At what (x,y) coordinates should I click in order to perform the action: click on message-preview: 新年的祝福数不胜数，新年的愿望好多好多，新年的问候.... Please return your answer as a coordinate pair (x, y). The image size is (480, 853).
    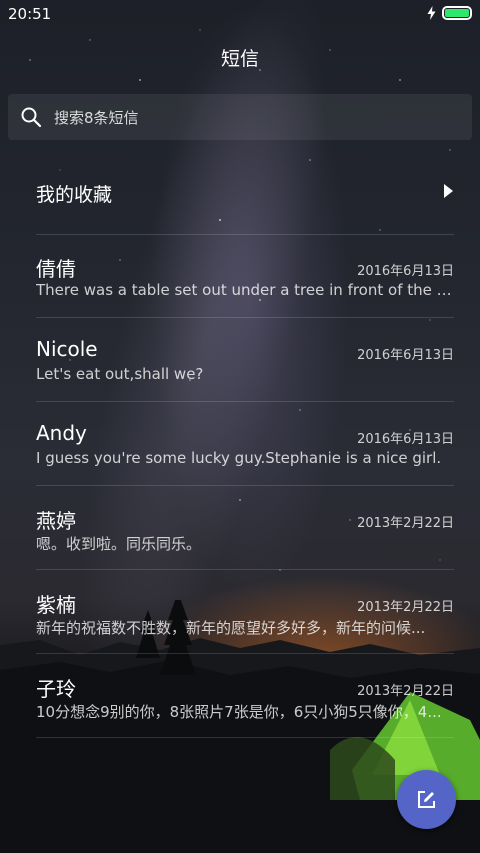
    Looking at the image, I should click on (231, 628).